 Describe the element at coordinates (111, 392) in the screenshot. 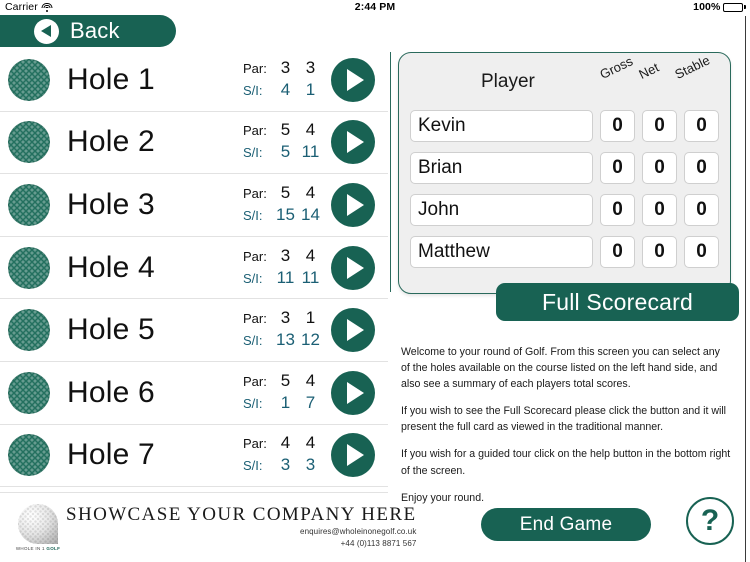

I see `hole-name: Hole 6` at that location.